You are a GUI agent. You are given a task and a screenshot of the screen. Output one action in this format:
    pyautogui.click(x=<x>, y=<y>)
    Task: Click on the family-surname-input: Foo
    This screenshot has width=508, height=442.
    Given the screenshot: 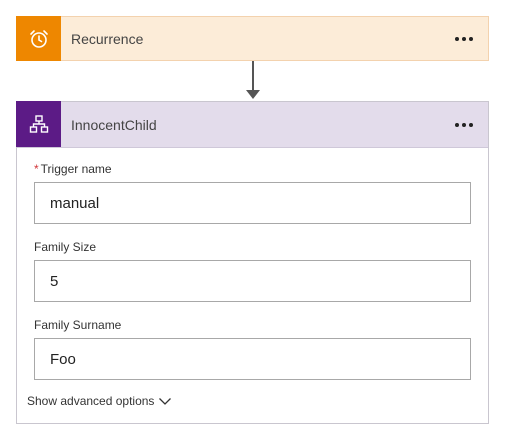 What is the action you would take?
    pyautogui.click(x=252, y=359)
    